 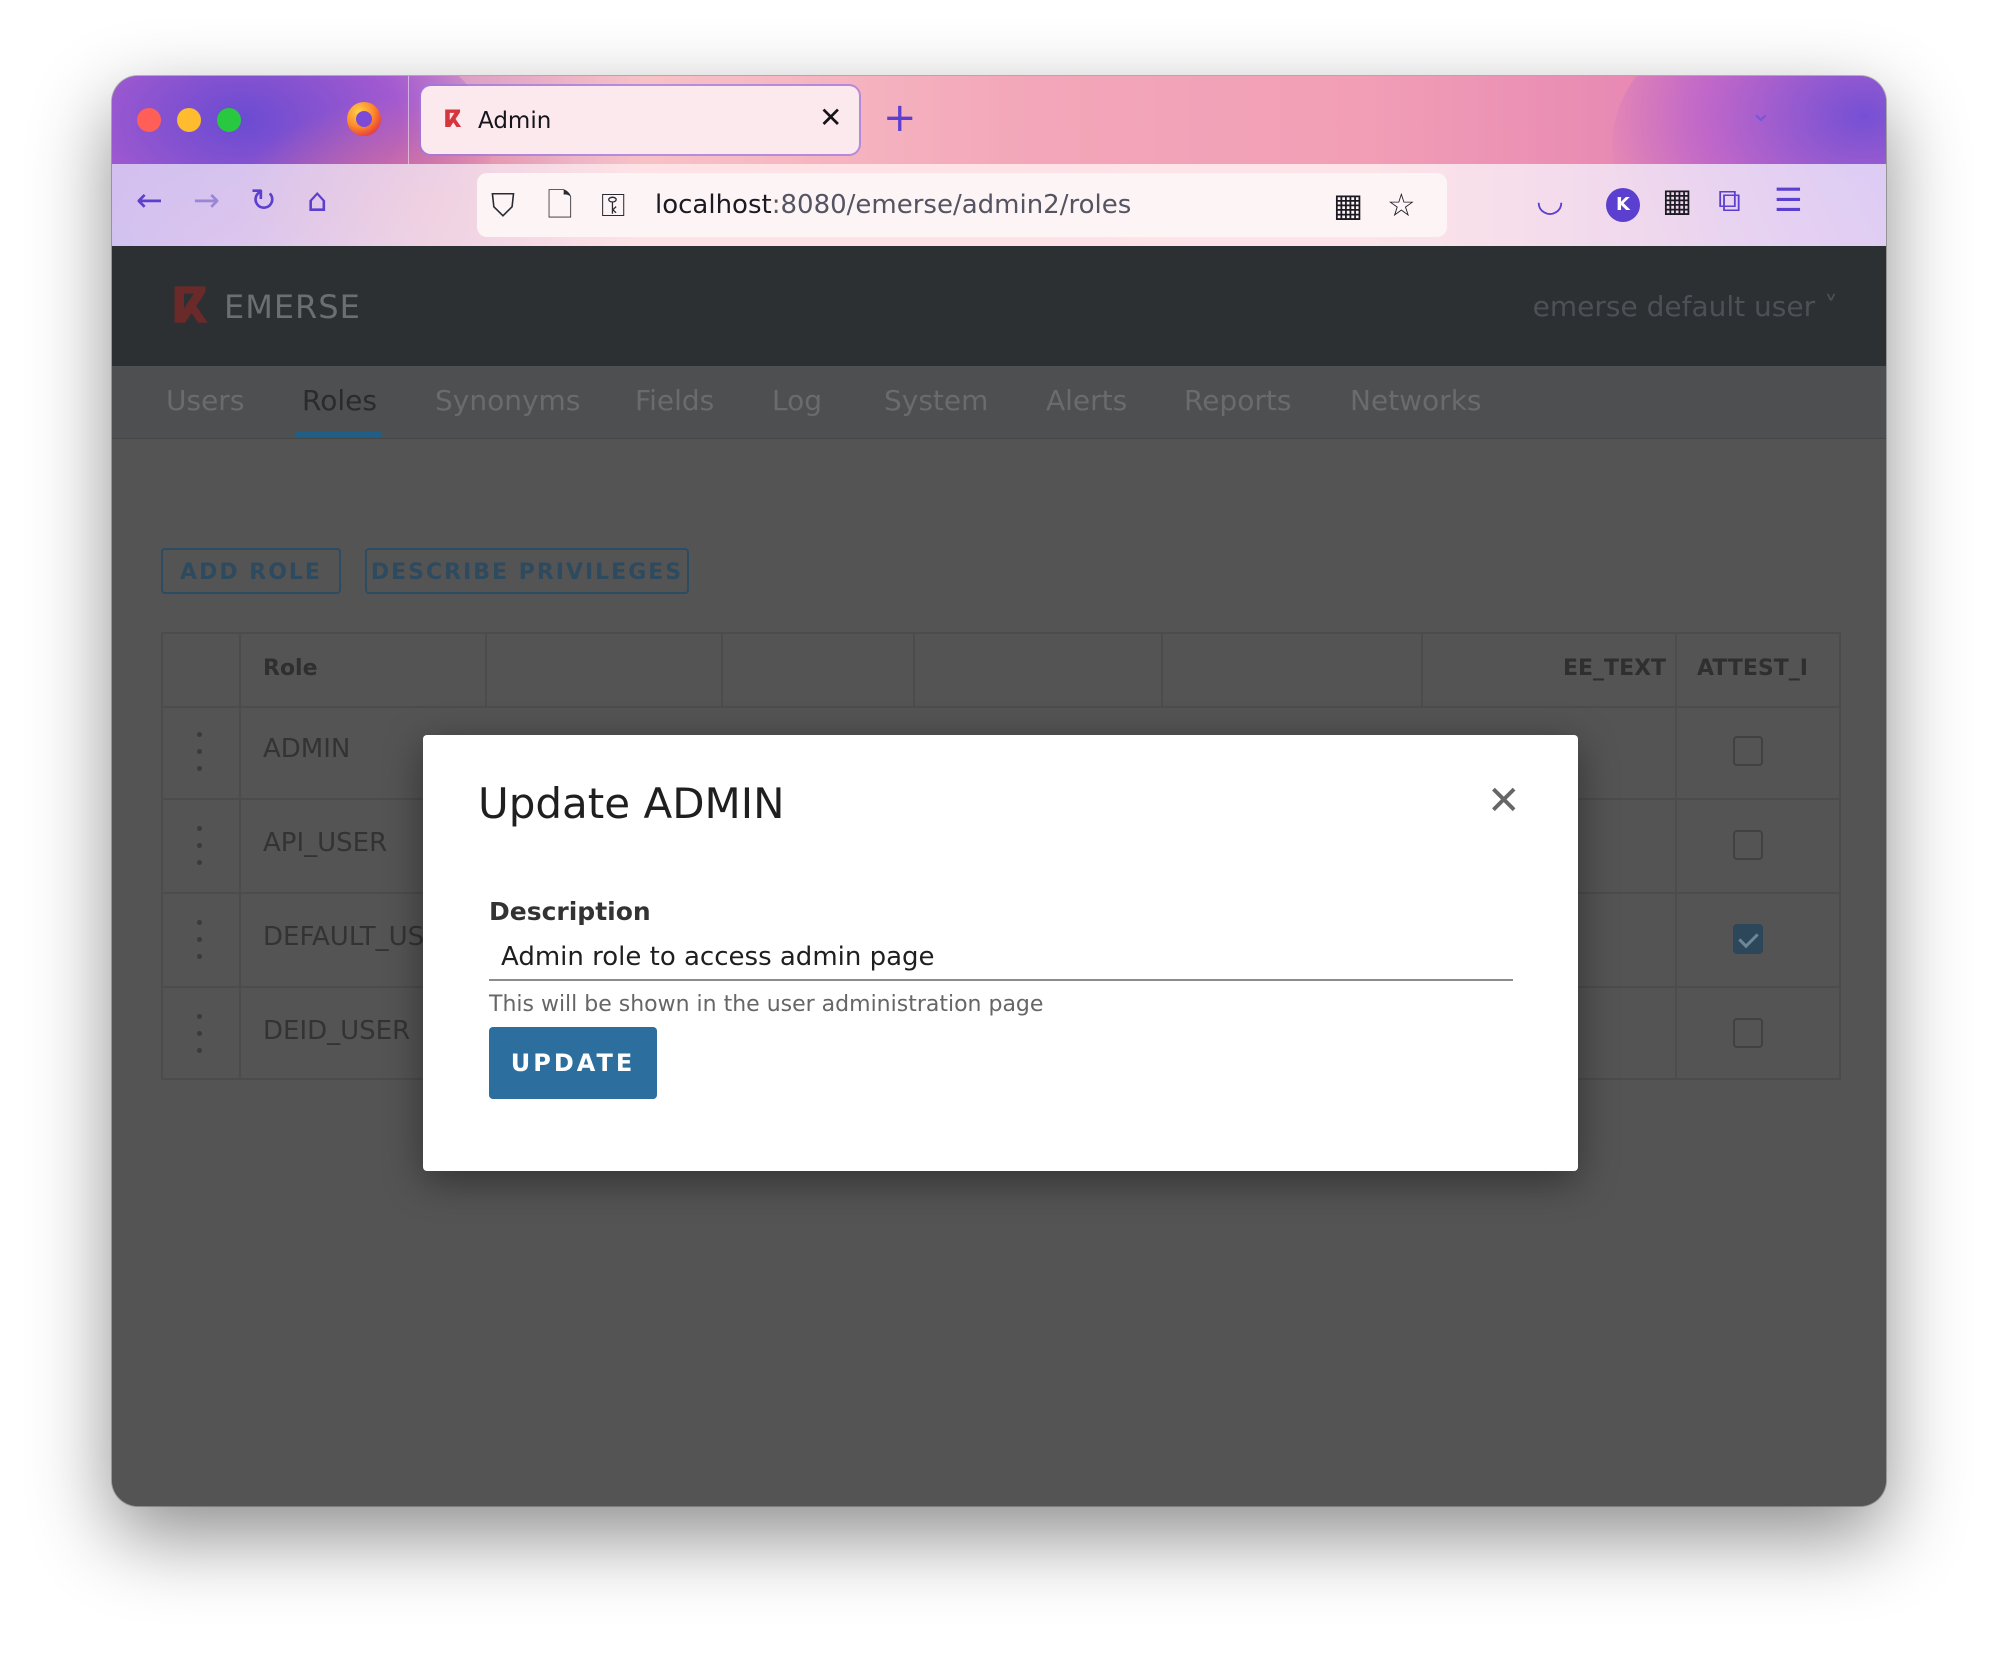 I want to click on role-name: API_USER, so click(x=325, y=843).